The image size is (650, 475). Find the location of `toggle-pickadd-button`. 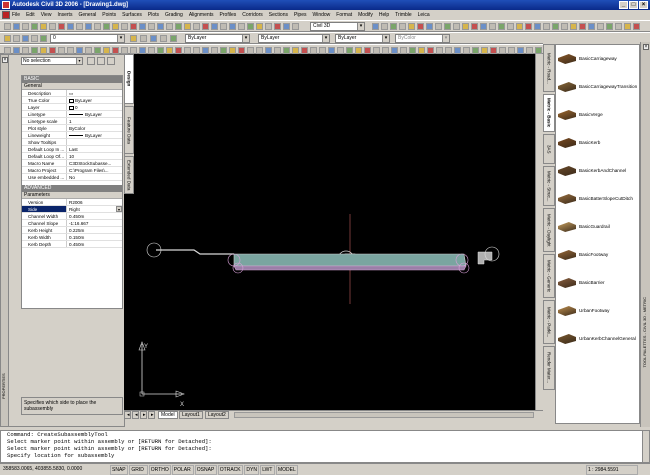

toggle-pickadd-button is located at coordinates (91, 61).